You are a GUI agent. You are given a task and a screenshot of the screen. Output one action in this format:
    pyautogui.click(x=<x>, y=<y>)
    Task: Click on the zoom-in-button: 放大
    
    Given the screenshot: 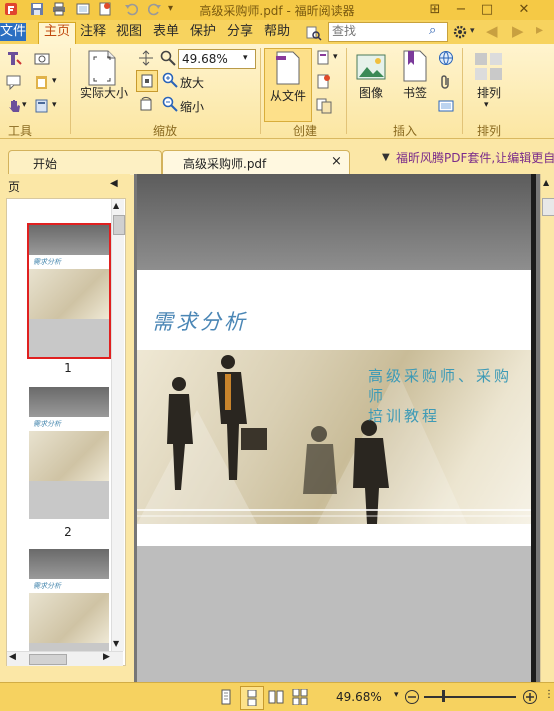 What is the action you would take?
    pyautogui.click(x=192, y=82)
    